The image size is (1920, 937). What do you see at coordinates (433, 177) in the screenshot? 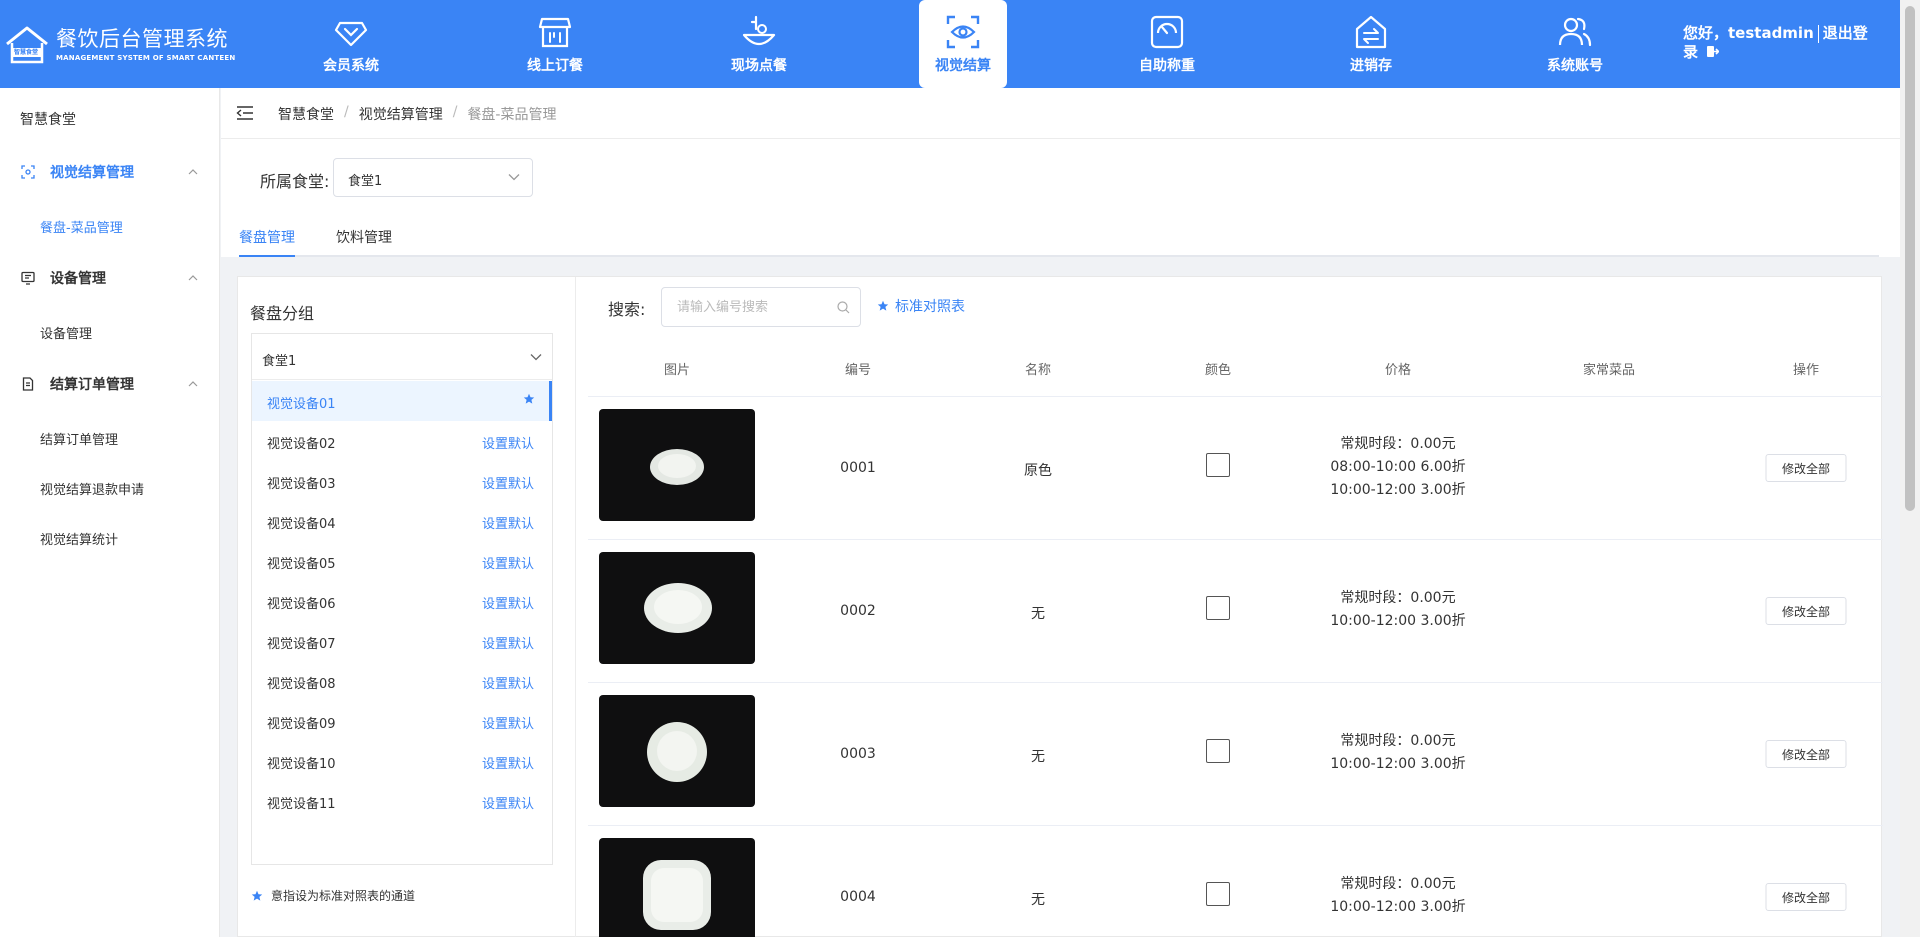
I see `canteen-select: 食堂1` at bounding box center [433, 177].